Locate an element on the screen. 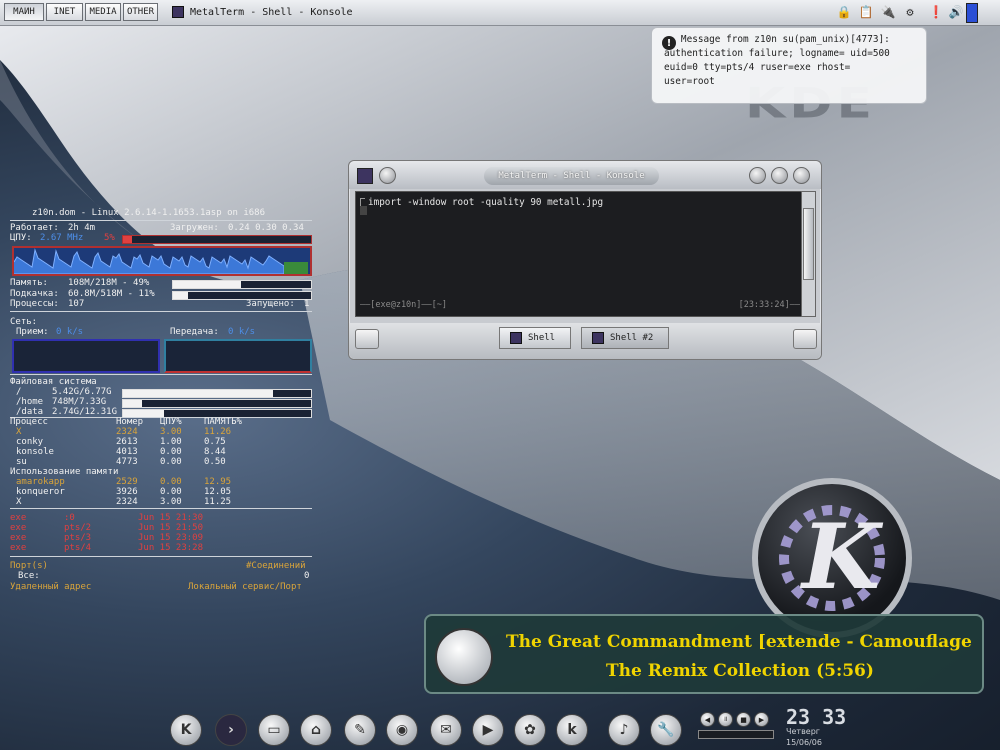 This screenshot has width=1000, height=750. minimize-button is located at coordinates (779, 175).